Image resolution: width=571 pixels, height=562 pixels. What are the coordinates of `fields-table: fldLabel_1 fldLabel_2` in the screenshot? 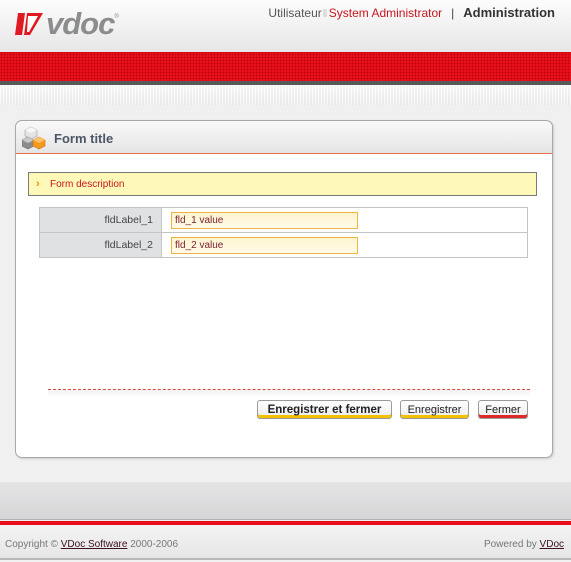 It's located at (283, 232).